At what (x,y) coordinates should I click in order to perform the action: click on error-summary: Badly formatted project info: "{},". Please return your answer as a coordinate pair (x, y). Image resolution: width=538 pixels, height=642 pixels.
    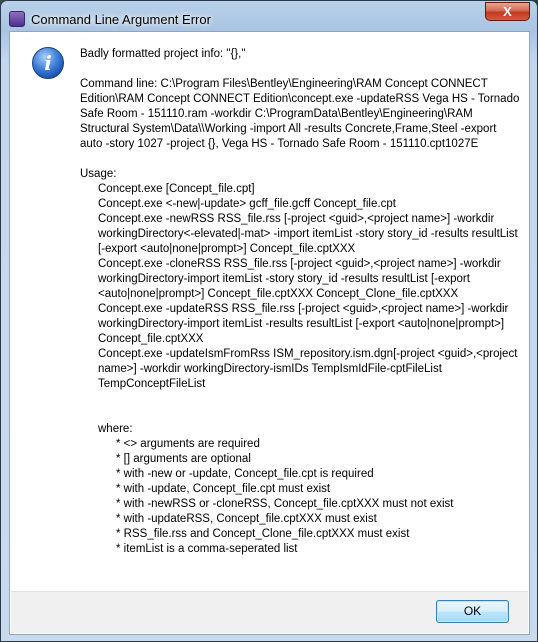
    Looking at the image, I should click on (163, 54).